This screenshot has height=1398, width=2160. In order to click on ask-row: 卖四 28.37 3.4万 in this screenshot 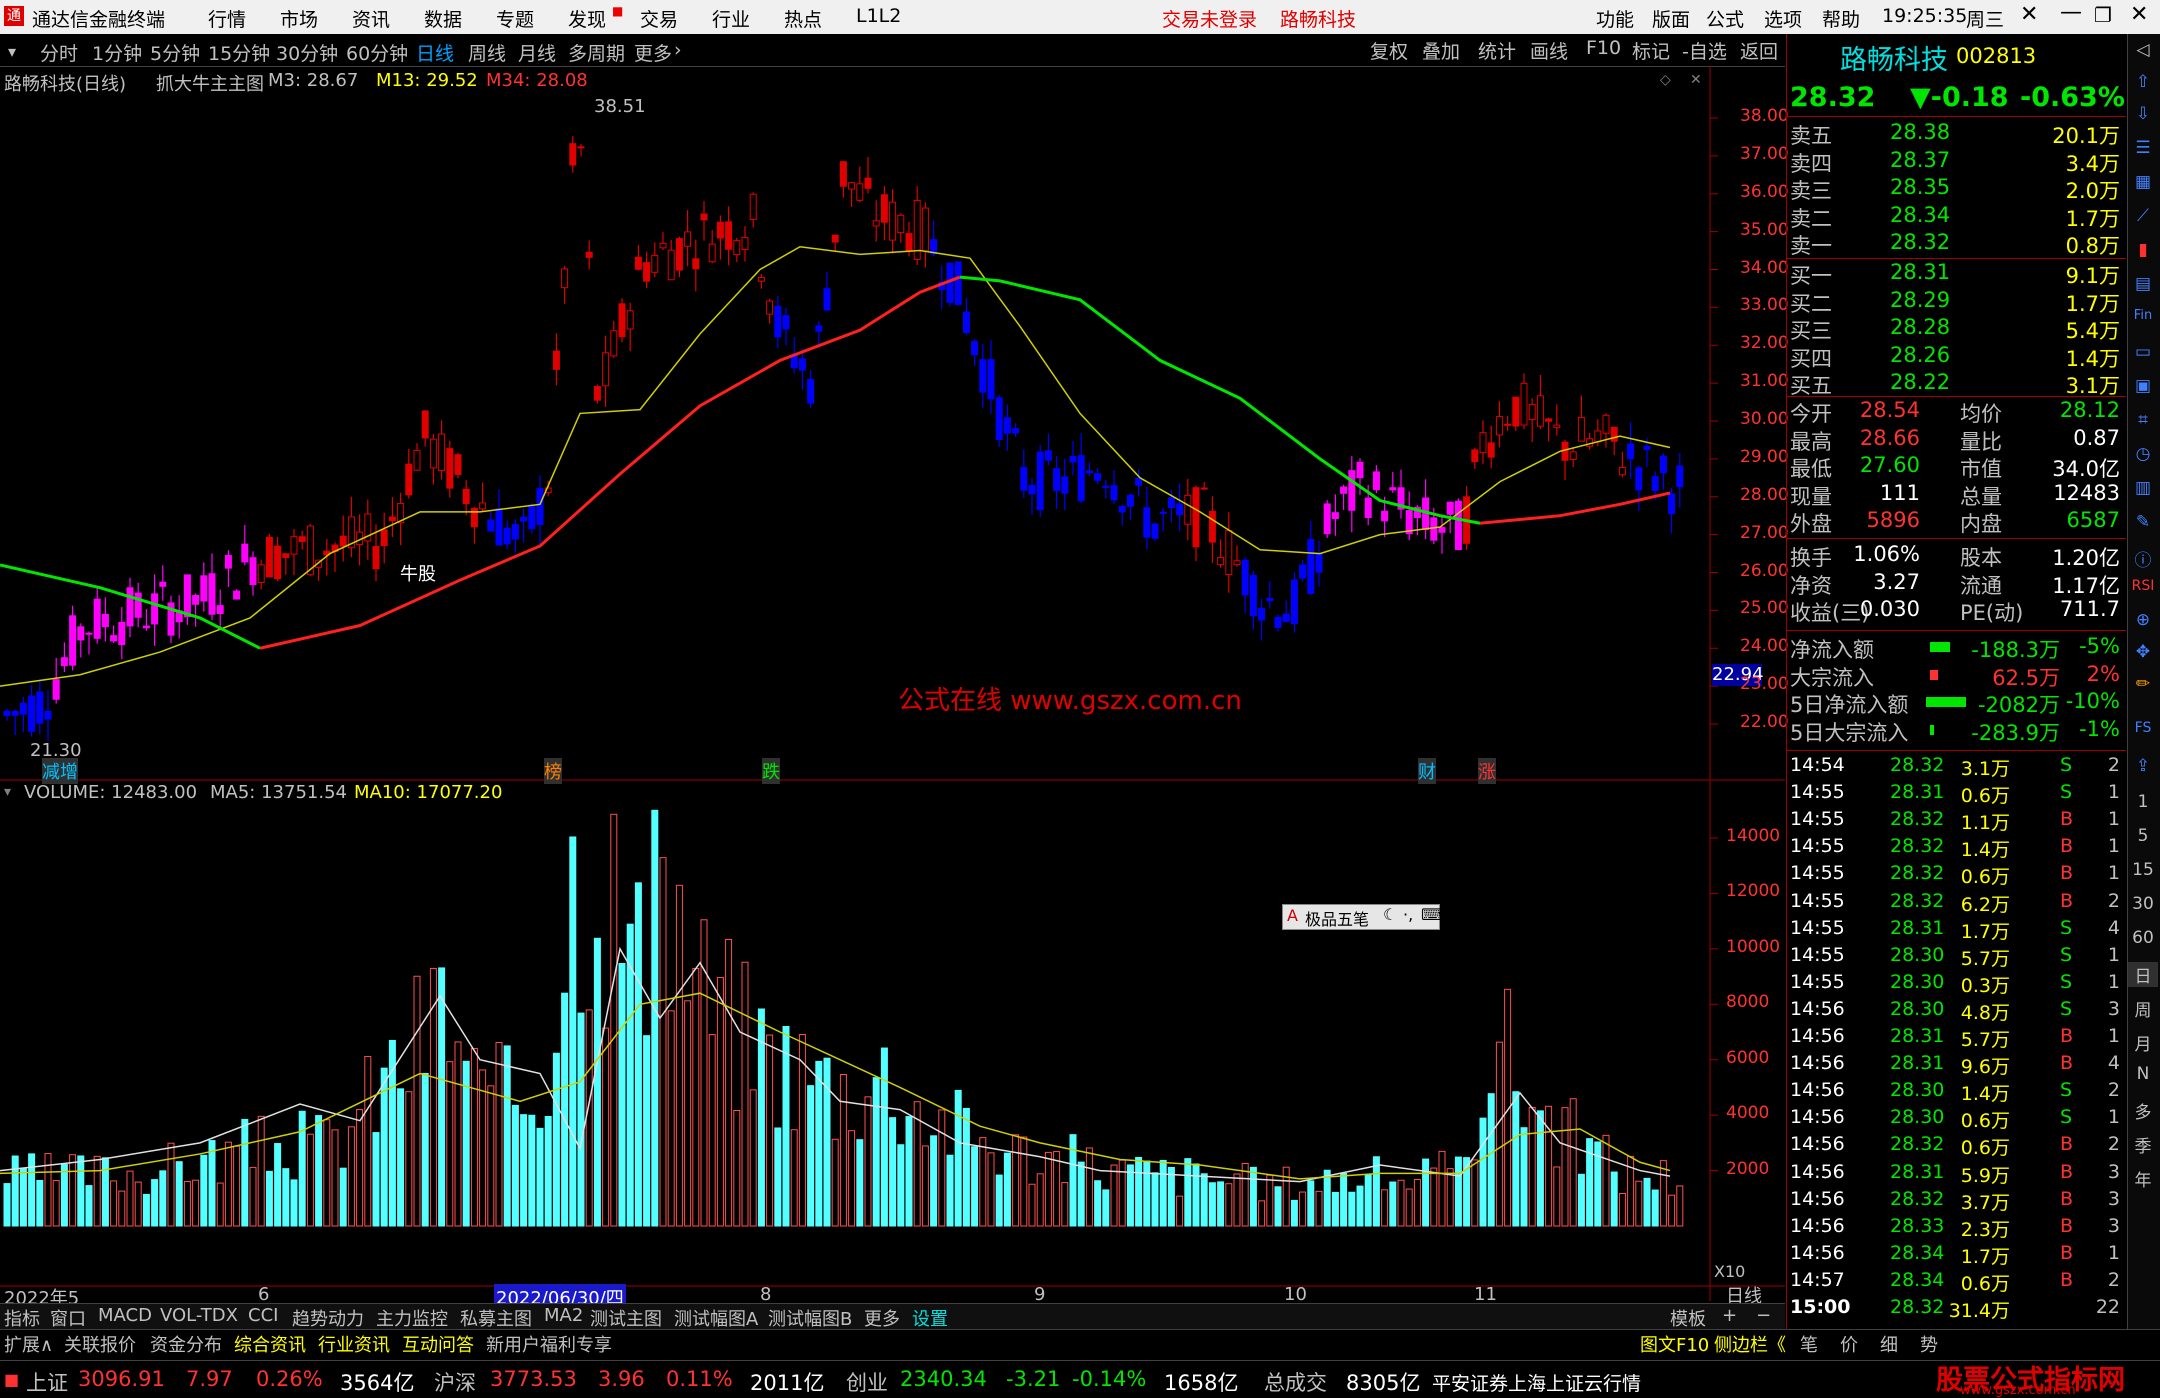, I will do `click(1955, 162)`.